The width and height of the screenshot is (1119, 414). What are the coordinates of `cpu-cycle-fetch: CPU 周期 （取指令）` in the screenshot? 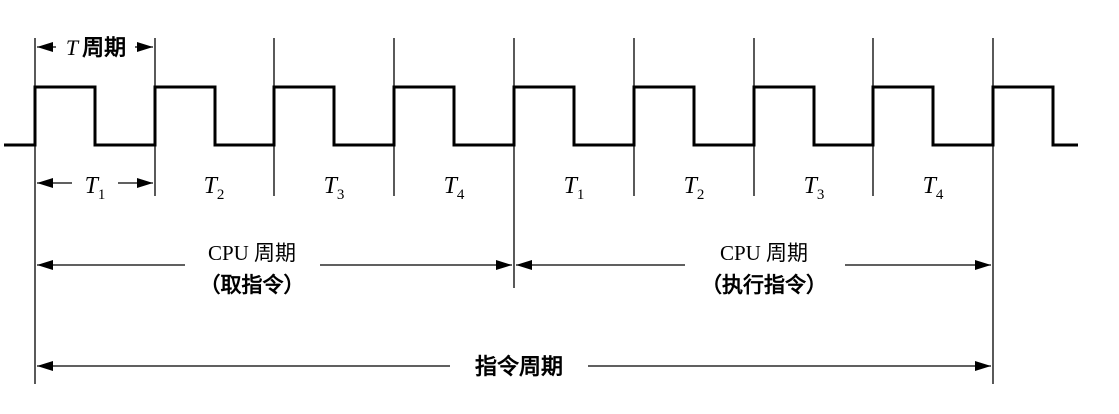 It's located at (274, 269).